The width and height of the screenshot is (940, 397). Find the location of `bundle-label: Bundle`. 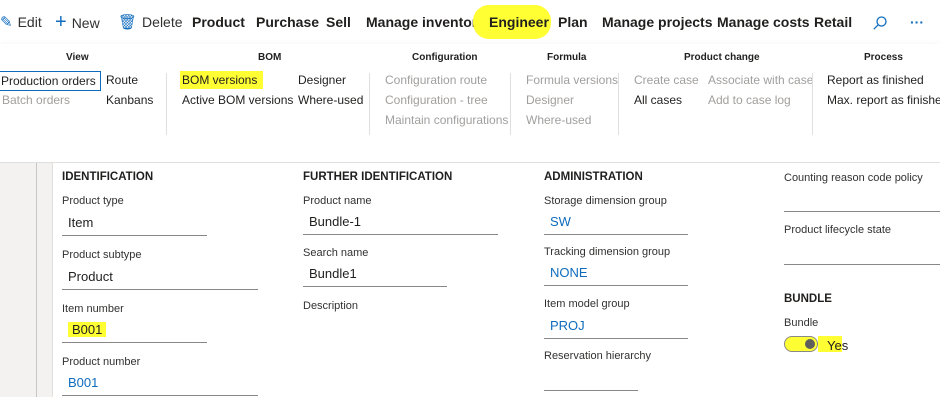

bundle-label: Bundle is located at coordinates (801, 323).